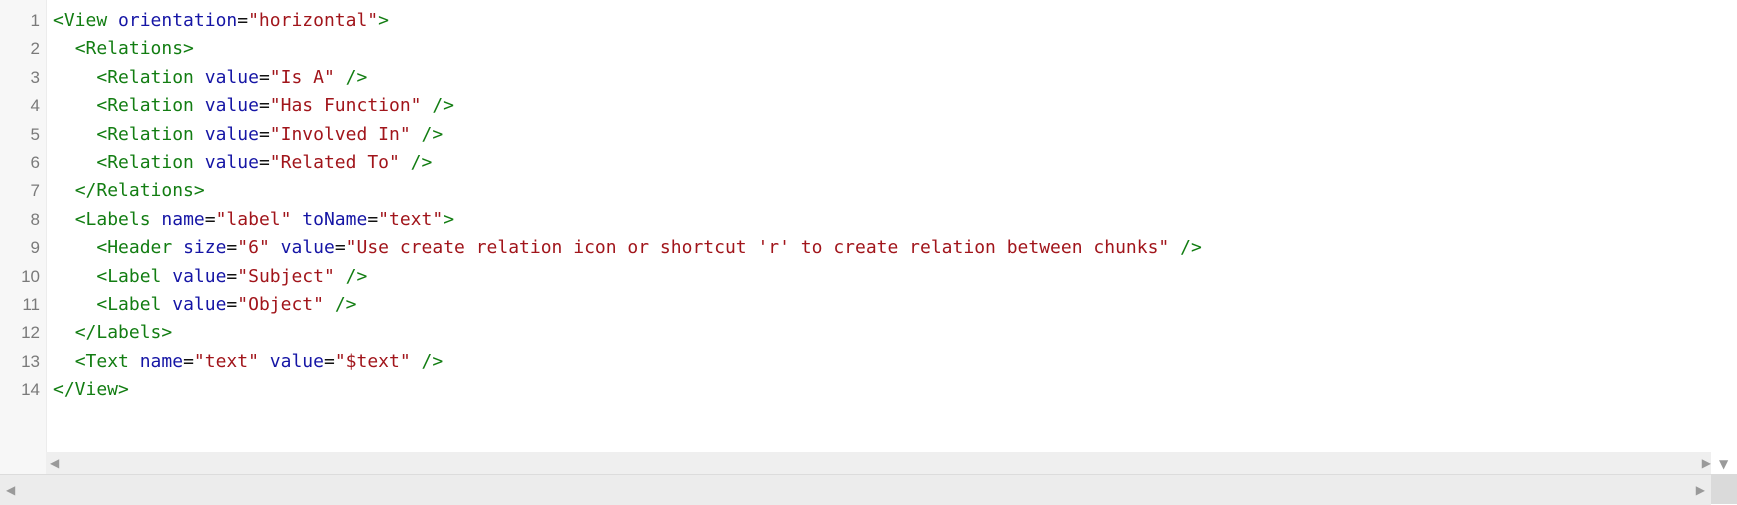  Describe the element at coordinates (31, 304) in the screenshot. I see `line-number: 11` at that location.